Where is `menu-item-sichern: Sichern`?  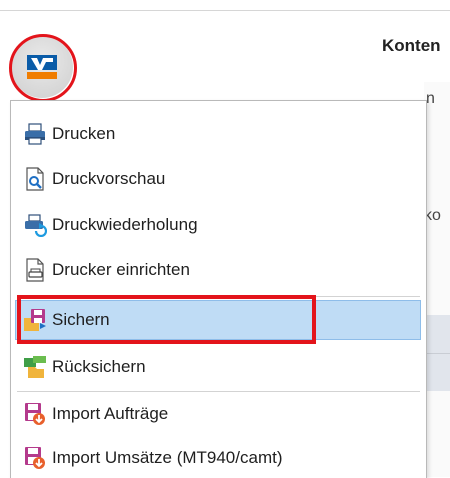
menu-item-sichern: Sichern is located at coordinates (218, 320).